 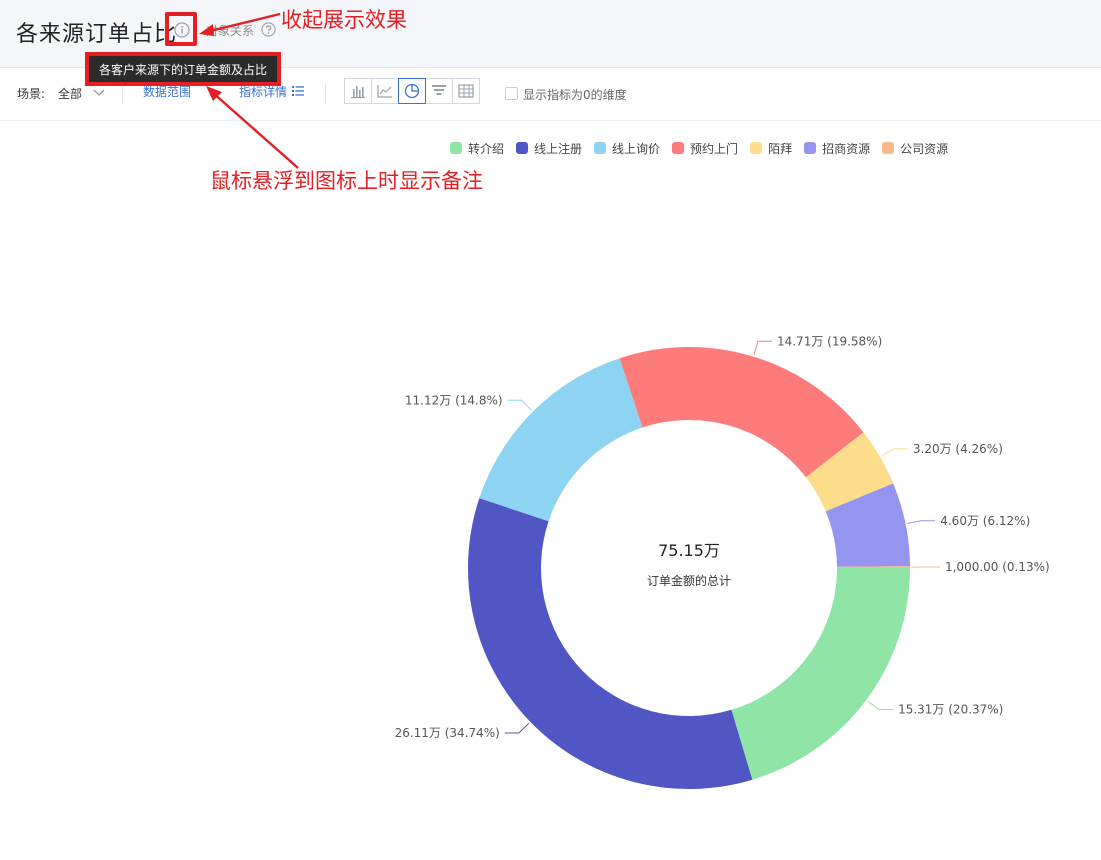 What do you see at coordinates (997, 567) in the screenshot?
I see `data-label: 1,000.00 (0.13%)` at bounding box center [997, 567].